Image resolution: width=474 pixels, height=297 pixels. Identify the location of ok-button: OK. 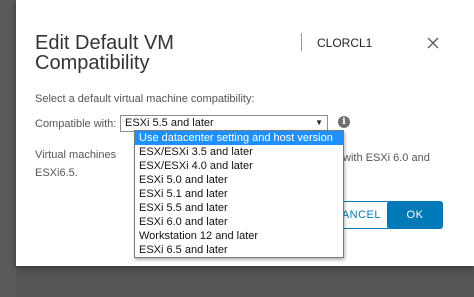
(415, 215).